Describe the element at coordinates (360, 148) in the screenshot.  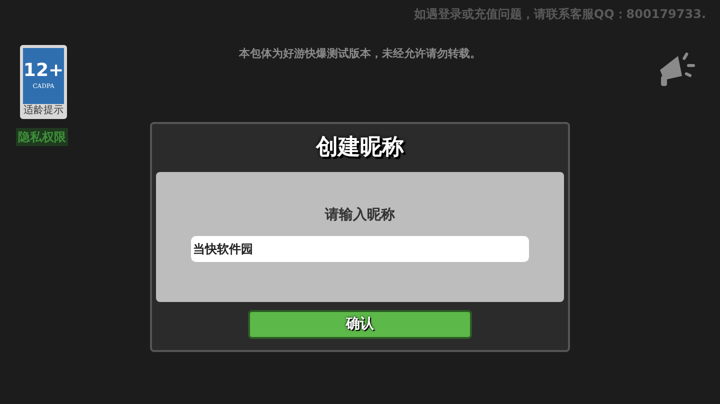
I see `dialog-title: 创建昵称` at that location.